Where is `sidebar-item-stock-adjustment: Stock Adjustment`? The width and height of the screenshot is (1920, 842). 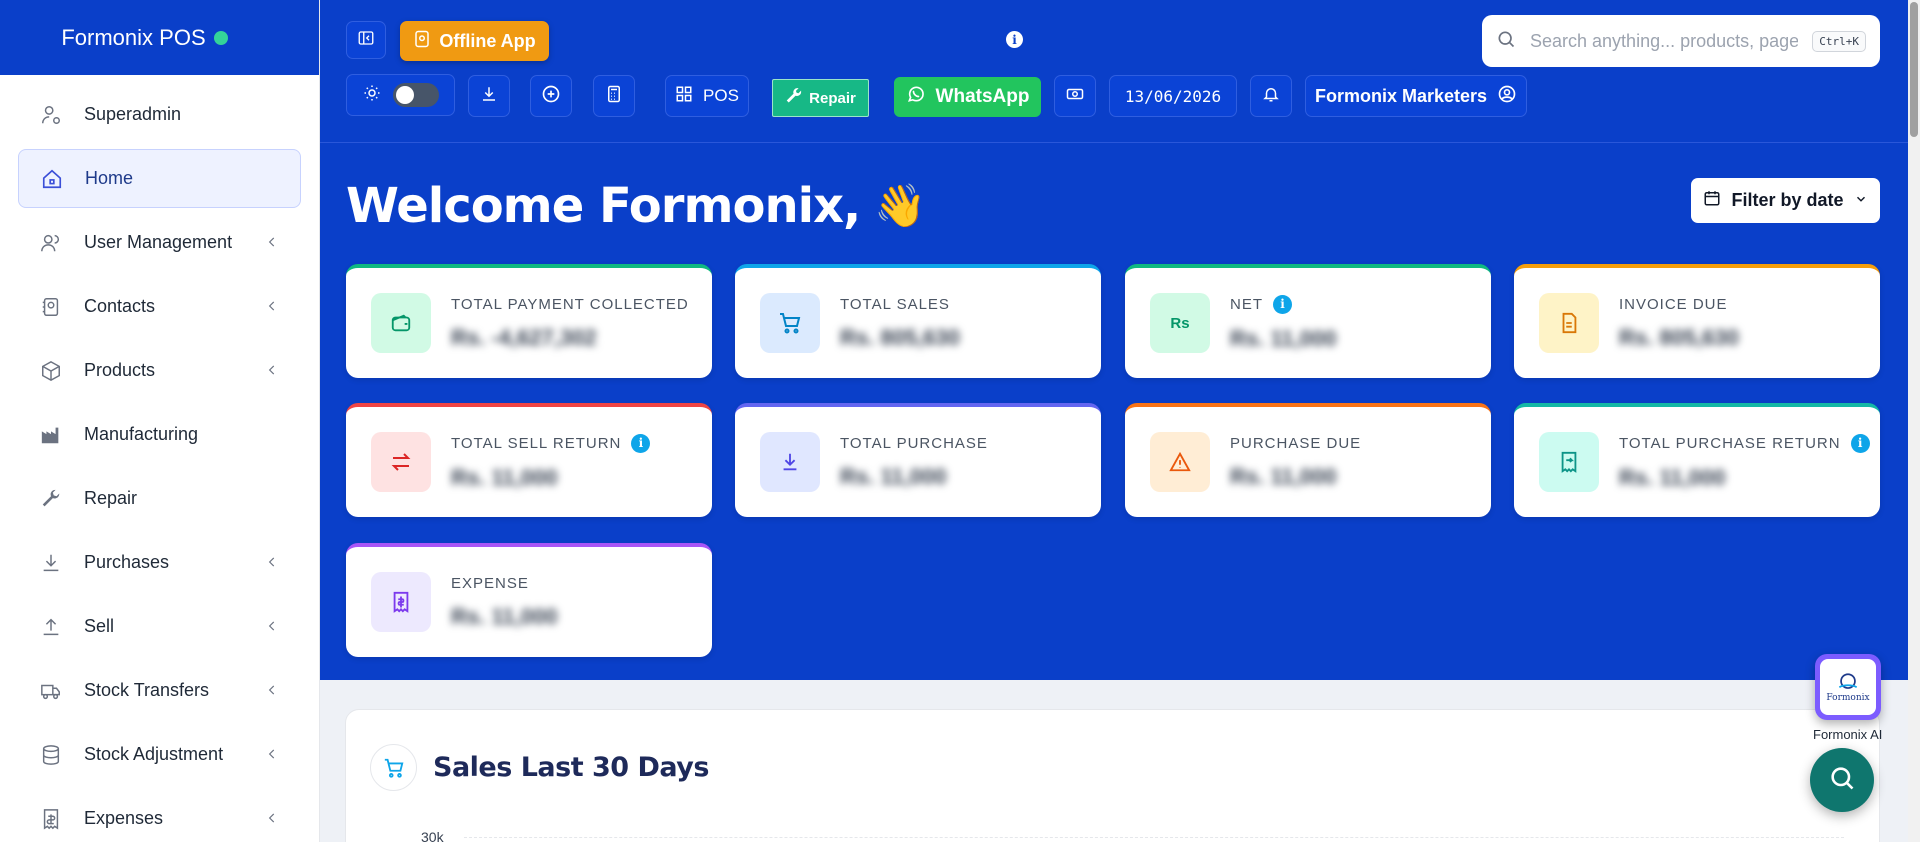
sidebar-item-stock-adjustment: Stock Adjustment is located at coordinates (159, 754).